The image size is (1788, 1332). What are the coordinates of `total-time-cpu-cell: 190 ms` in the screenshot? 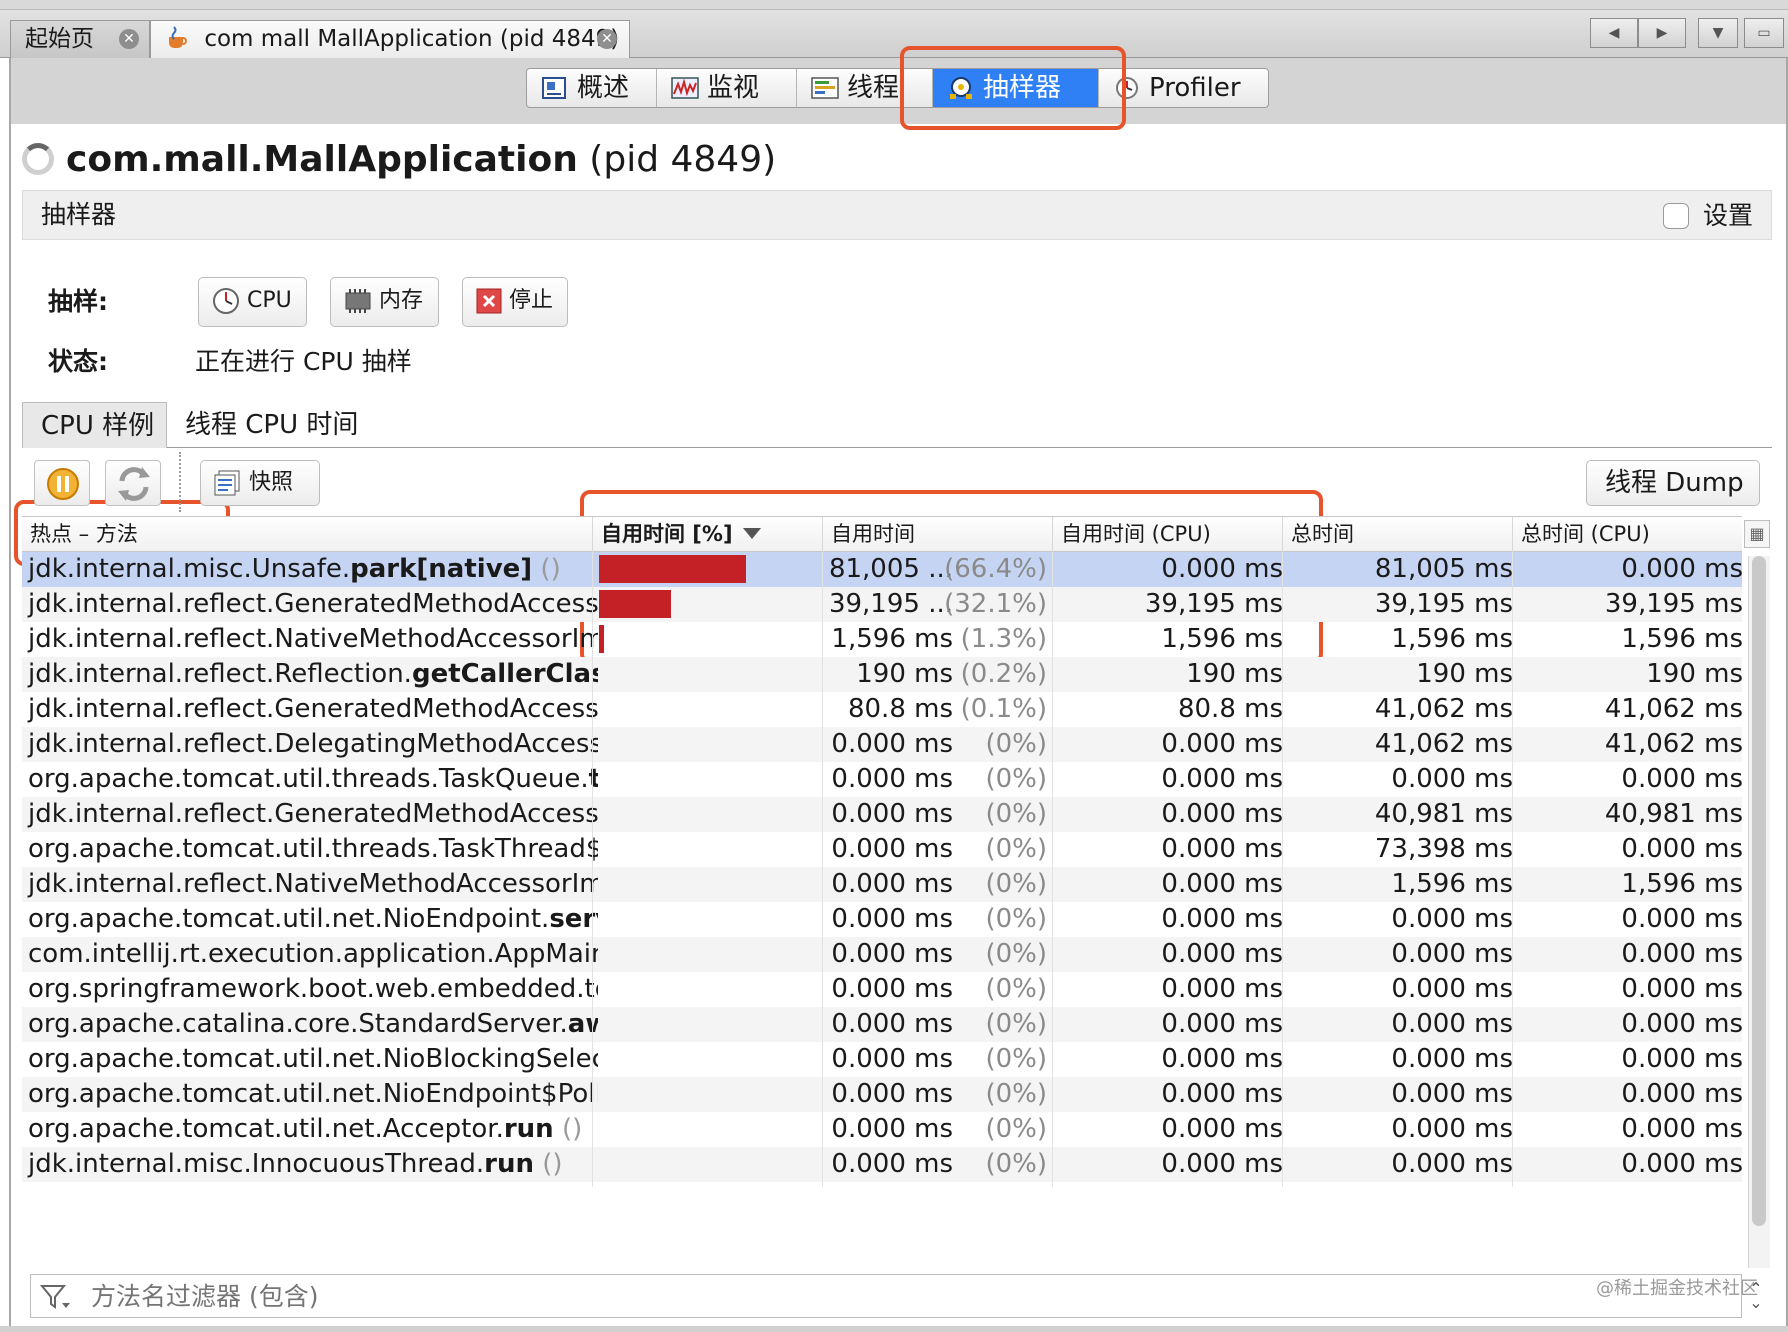 It's located at (1627, 677).